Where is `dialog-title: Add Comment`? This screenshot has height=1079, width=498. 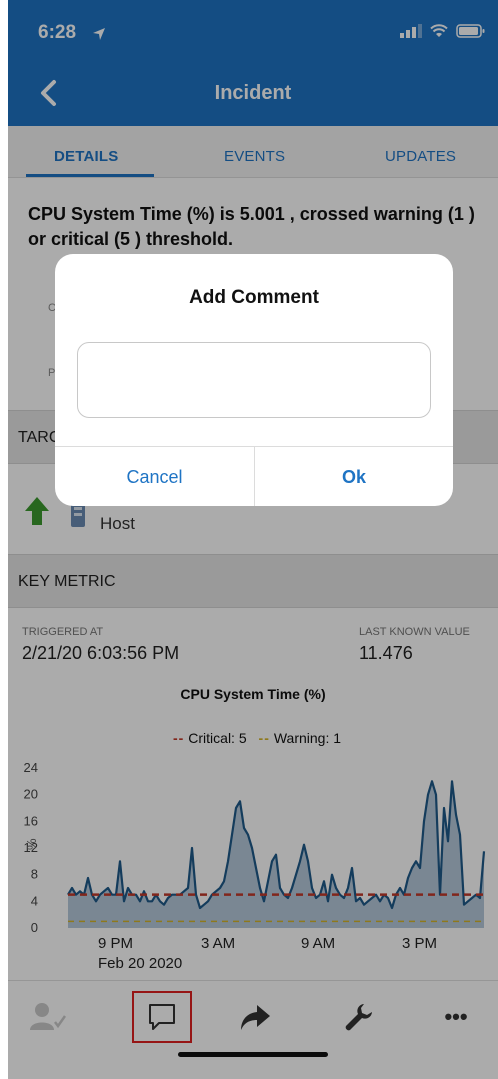 dialog-title: Add Comment is located at coordinates (254, 297).